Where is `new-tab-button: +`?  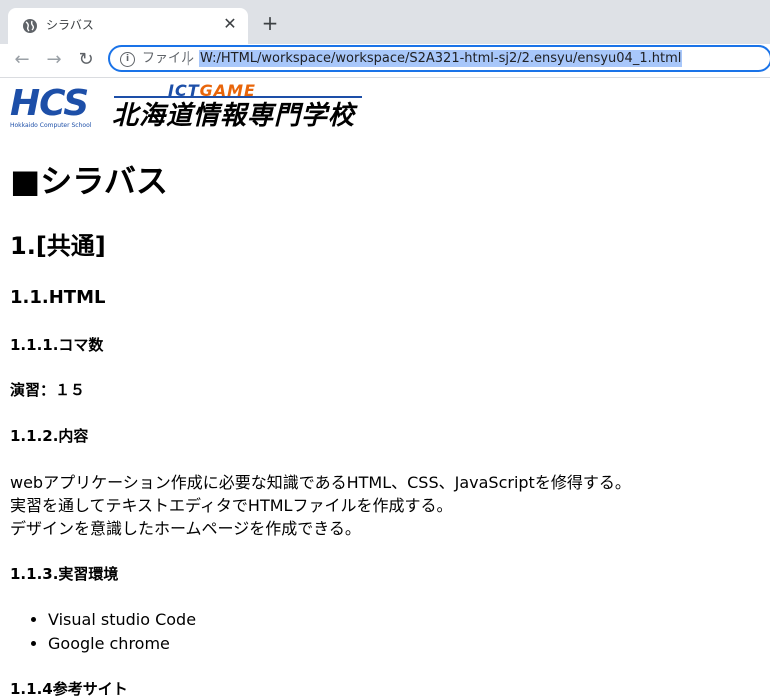 new-tab-button: + is located at coordinates (270, 24).